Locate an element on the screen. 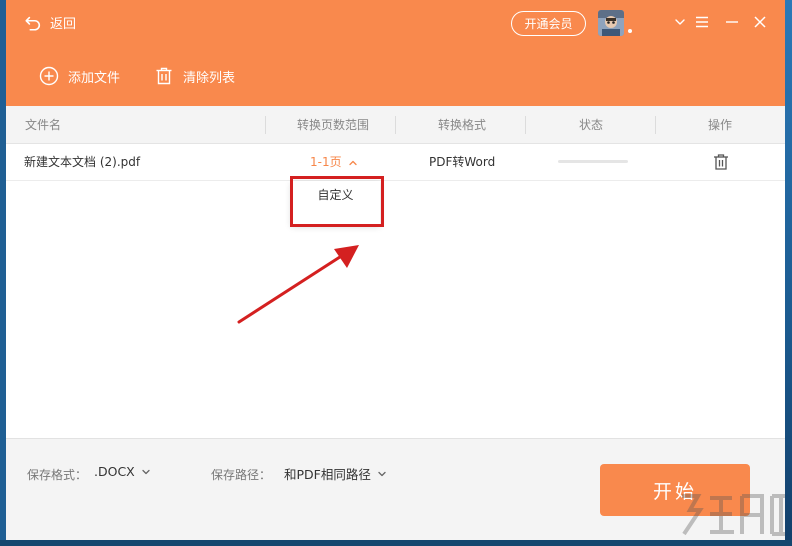 This screenshot has width=792, height=546. column-header-status: 状态 is located at coordinates (591, 125).